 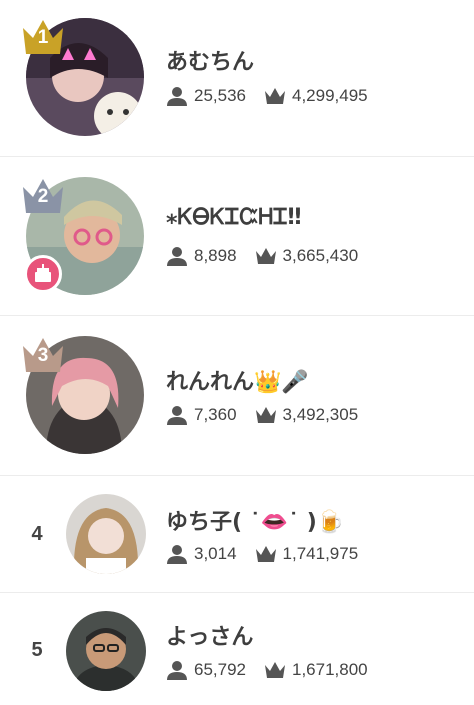 I want to click on rank-number: 2, so click(x=43, y=196).